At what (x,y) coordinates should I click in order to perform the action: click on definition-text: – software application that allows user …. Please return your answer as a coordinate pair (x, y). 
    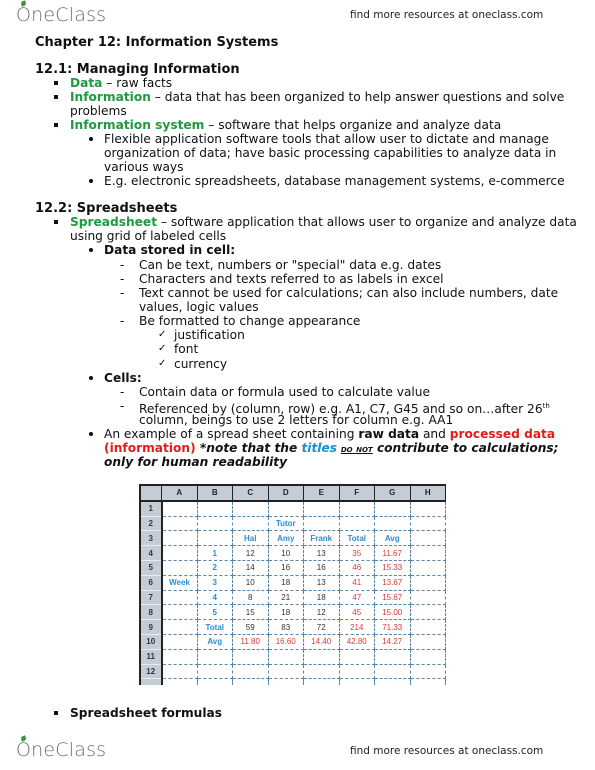
    Looking at the image, I should click on (367, 222).